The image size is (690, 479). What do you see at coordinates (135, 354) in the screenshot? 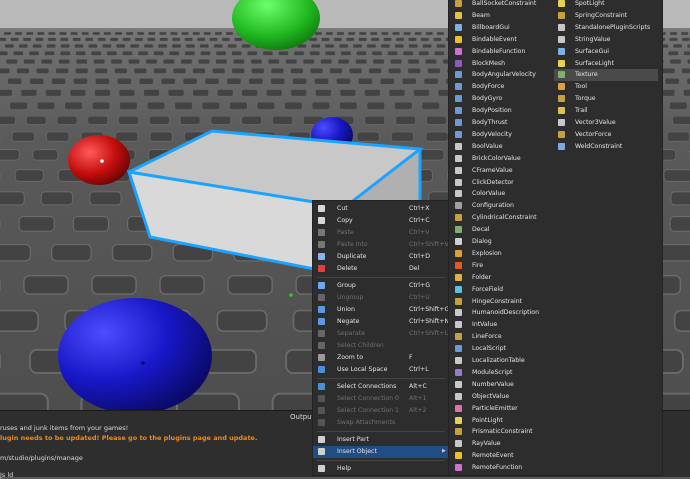
I see `blue-sphere-large` at bounding box center [135, 354].